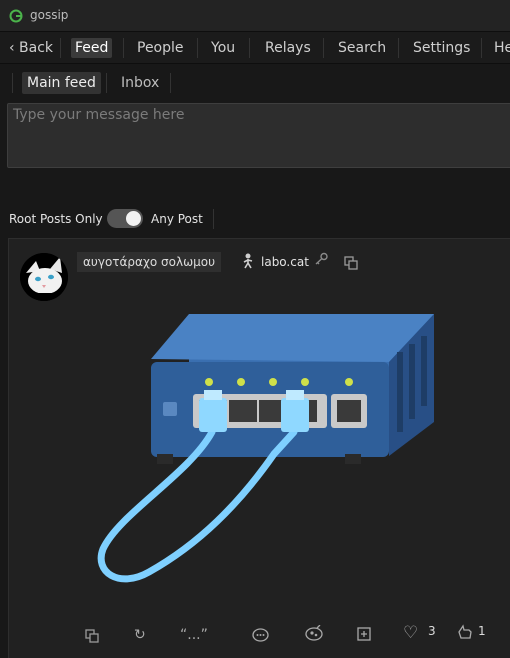 This screenshot has height=658, width=510. I want to click on nav-help: He, so click(502, 48).